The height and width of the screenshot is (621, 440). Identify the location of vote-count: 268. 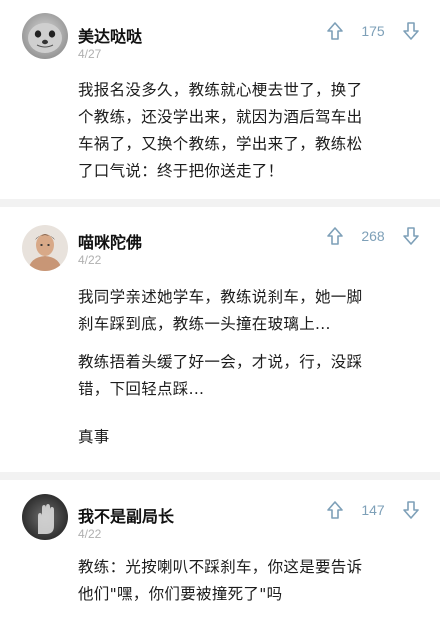
(373, 236).